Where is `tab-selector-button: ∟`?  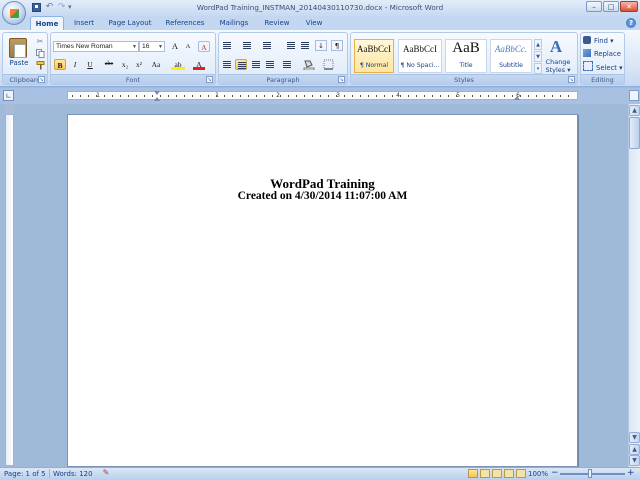
tab-selector-button: ∟ is located at coordinates (8, 95).